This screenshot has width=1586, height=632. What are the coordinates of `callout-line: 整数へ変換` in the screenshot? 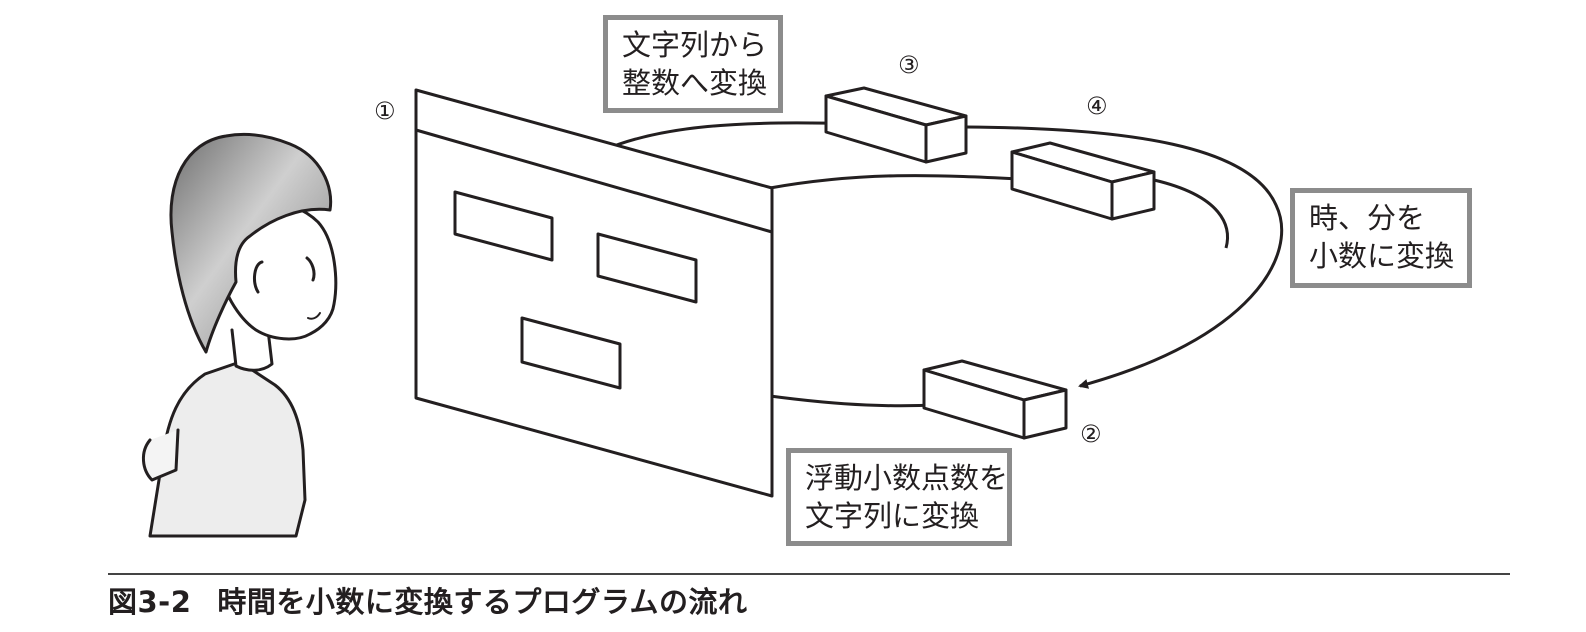 It's located at (695, 83).